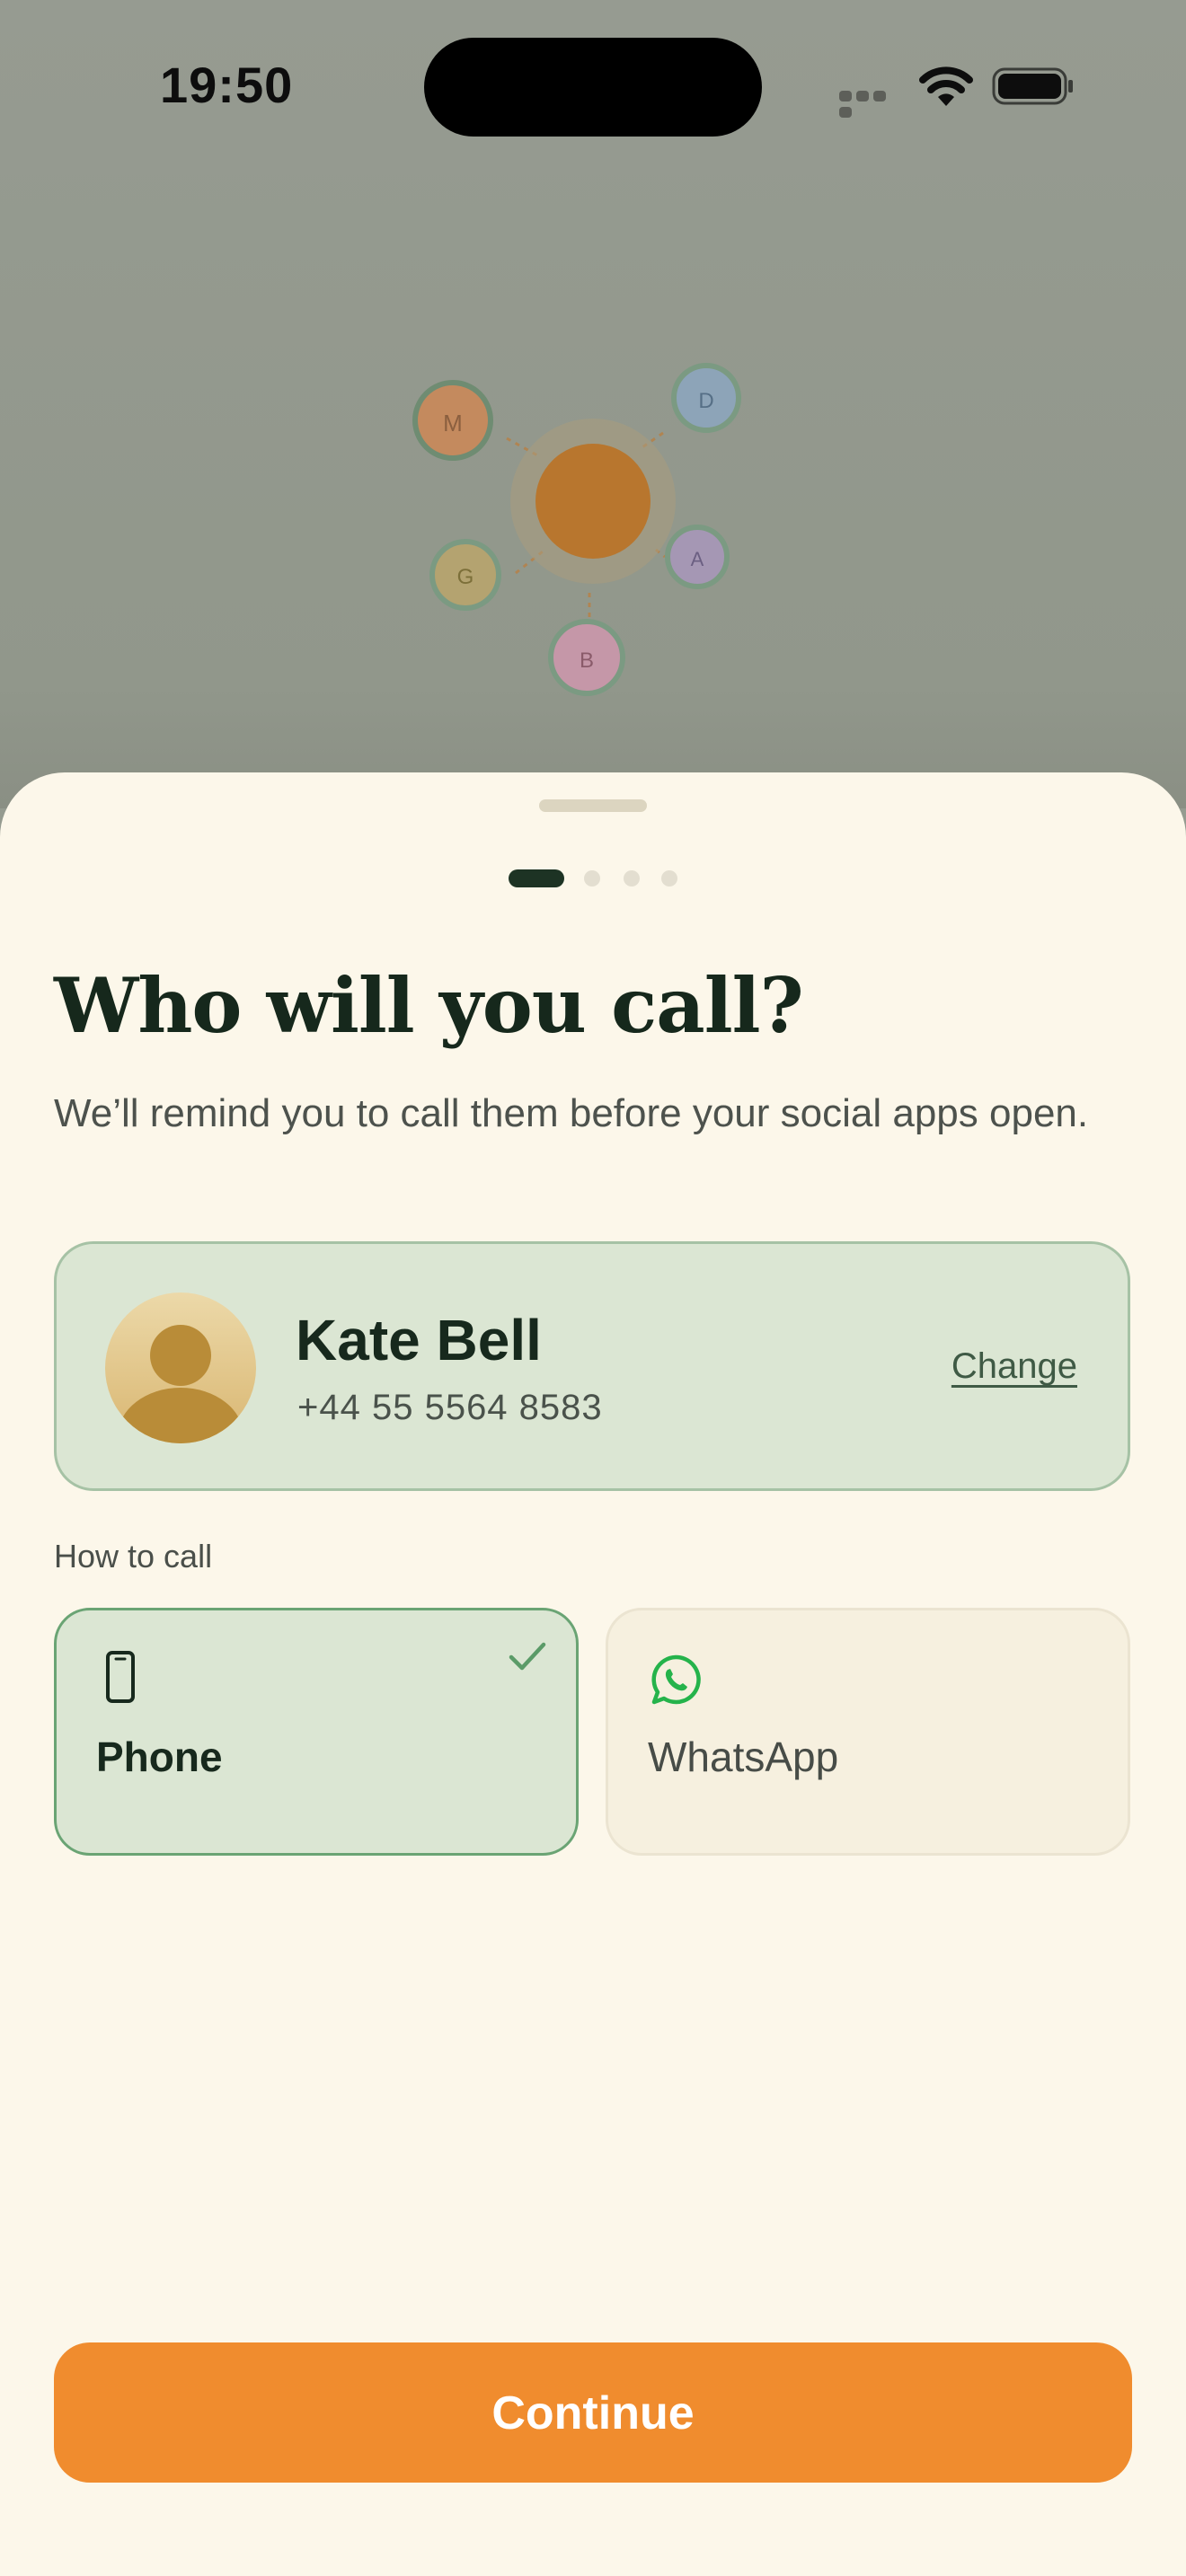  What do you see at coordinates (946, 86) in the screenshot?
I see `wifi-icon` at bounding box center [946, 86].